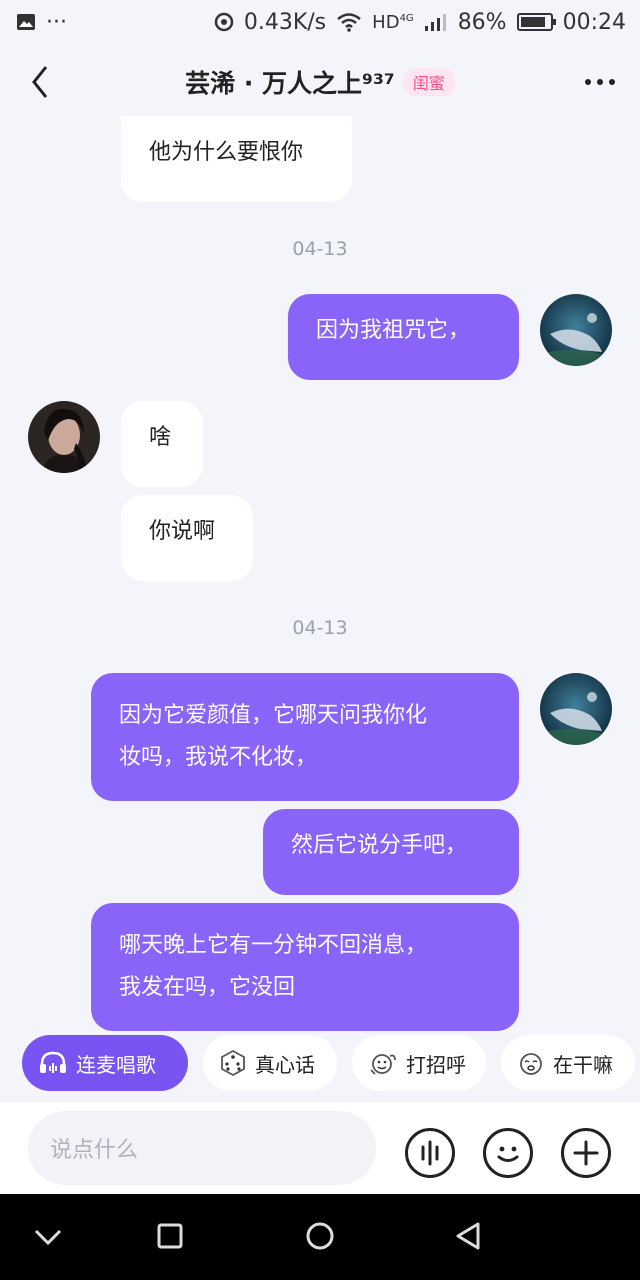 The image size is (640, 1280). I want to click on plus-icon, so click(586, 1153).